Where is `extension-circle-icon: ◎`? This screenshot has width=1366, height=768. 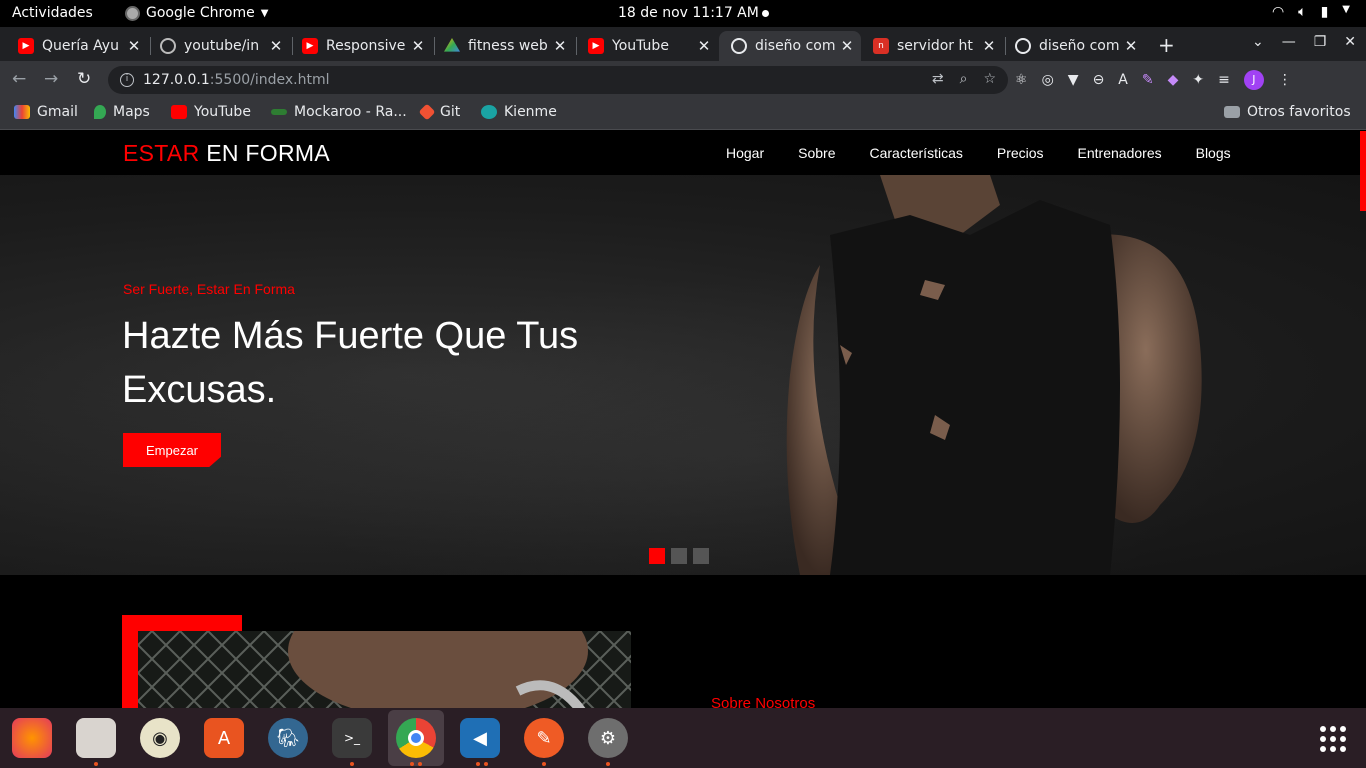 extension-circle-icon: ◎ is located at coordinates (1048, 80).